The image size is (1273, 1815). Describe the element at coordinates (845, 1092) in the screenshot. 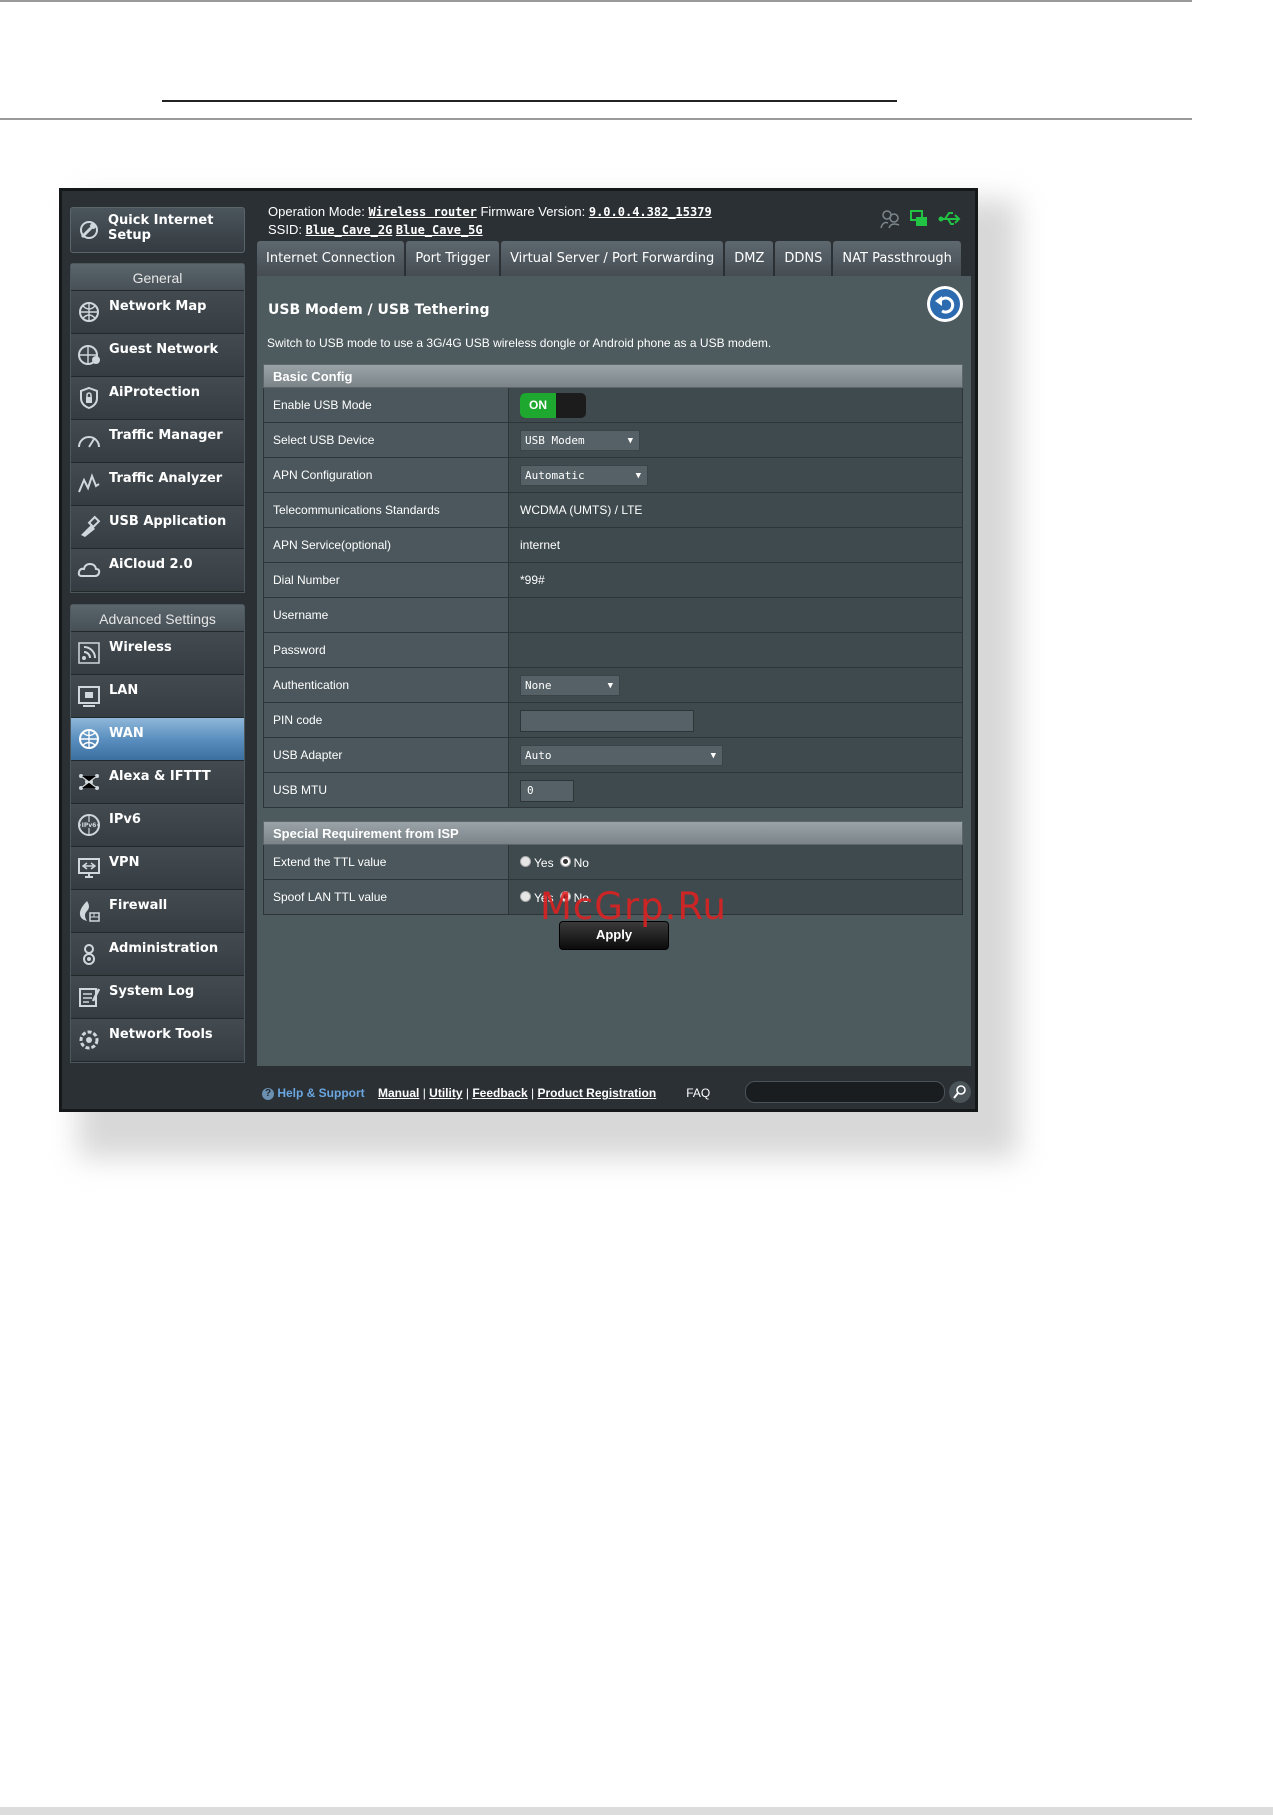

I see `faq-search-input` at that location.